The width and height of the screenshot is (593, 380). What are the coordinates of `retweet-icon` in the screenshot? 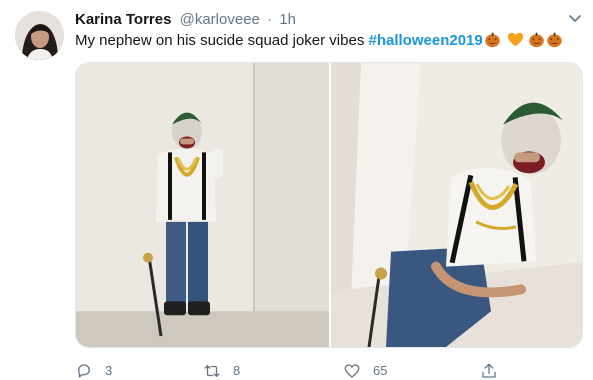 It's located at (212, 371).